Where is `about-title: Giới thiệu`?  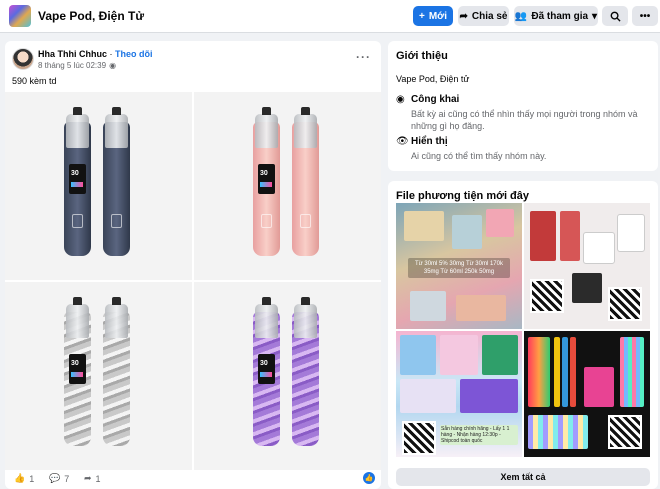 about-title: Giới thiệu is located at coordinates (422, 56).